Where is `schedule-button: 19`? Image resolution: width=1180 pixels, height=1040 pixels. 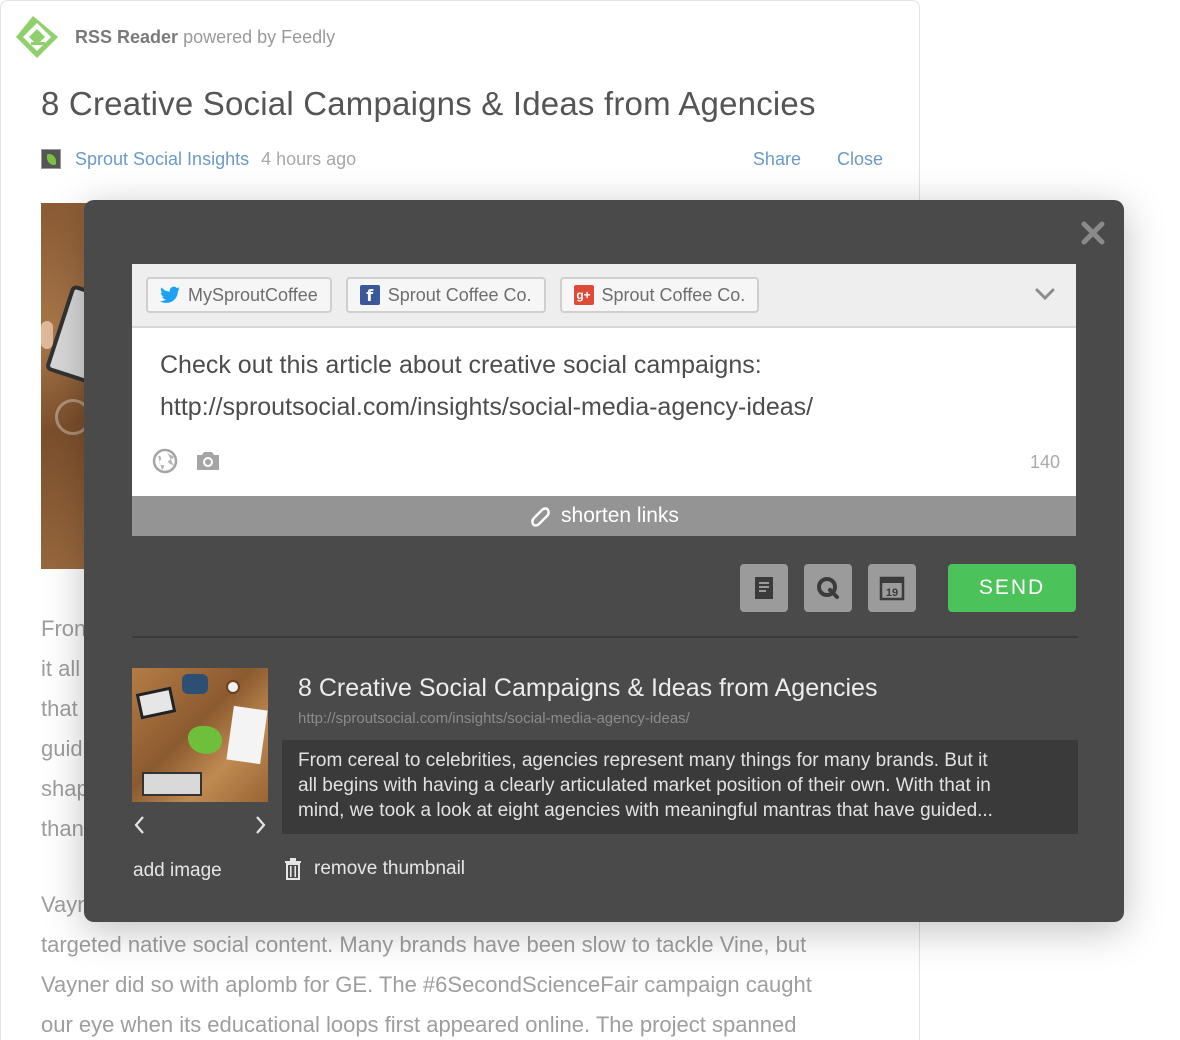 schedule-button: 19 is located at coordinates (892, 588).